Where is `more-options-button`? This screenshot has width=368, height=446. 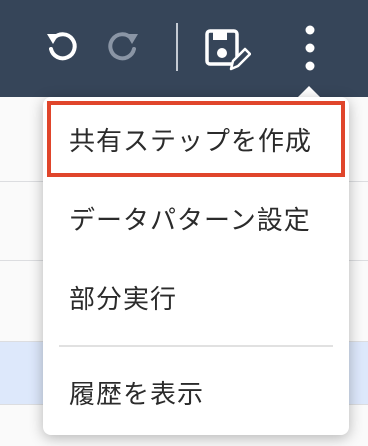
more-options-button is located at coordinates (310, 48).